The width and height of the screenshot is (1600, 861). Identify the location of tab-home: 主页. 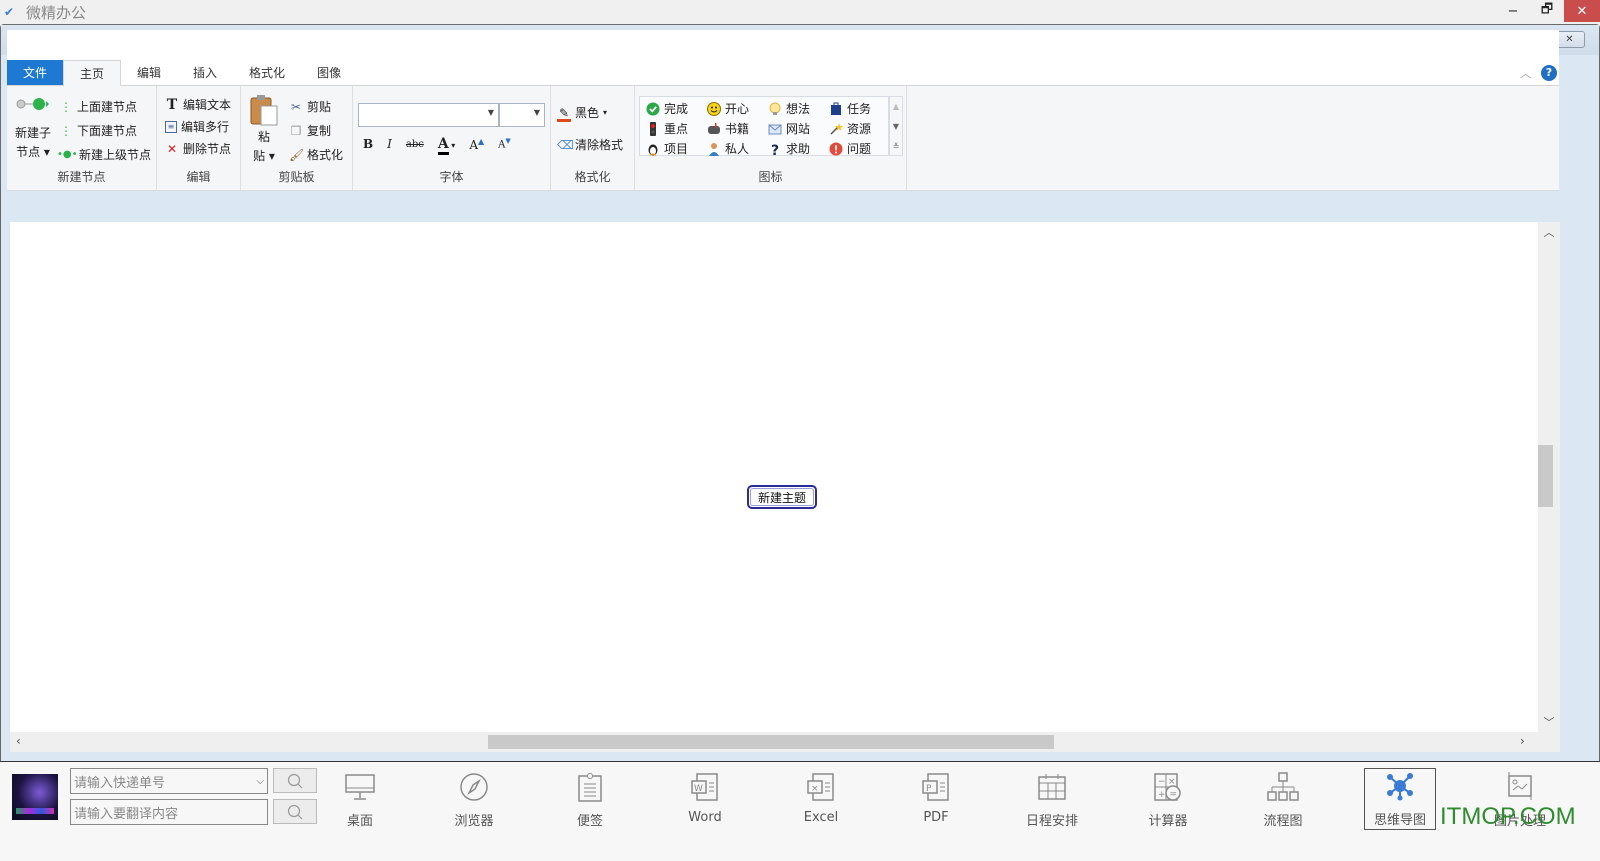
(92, 73).